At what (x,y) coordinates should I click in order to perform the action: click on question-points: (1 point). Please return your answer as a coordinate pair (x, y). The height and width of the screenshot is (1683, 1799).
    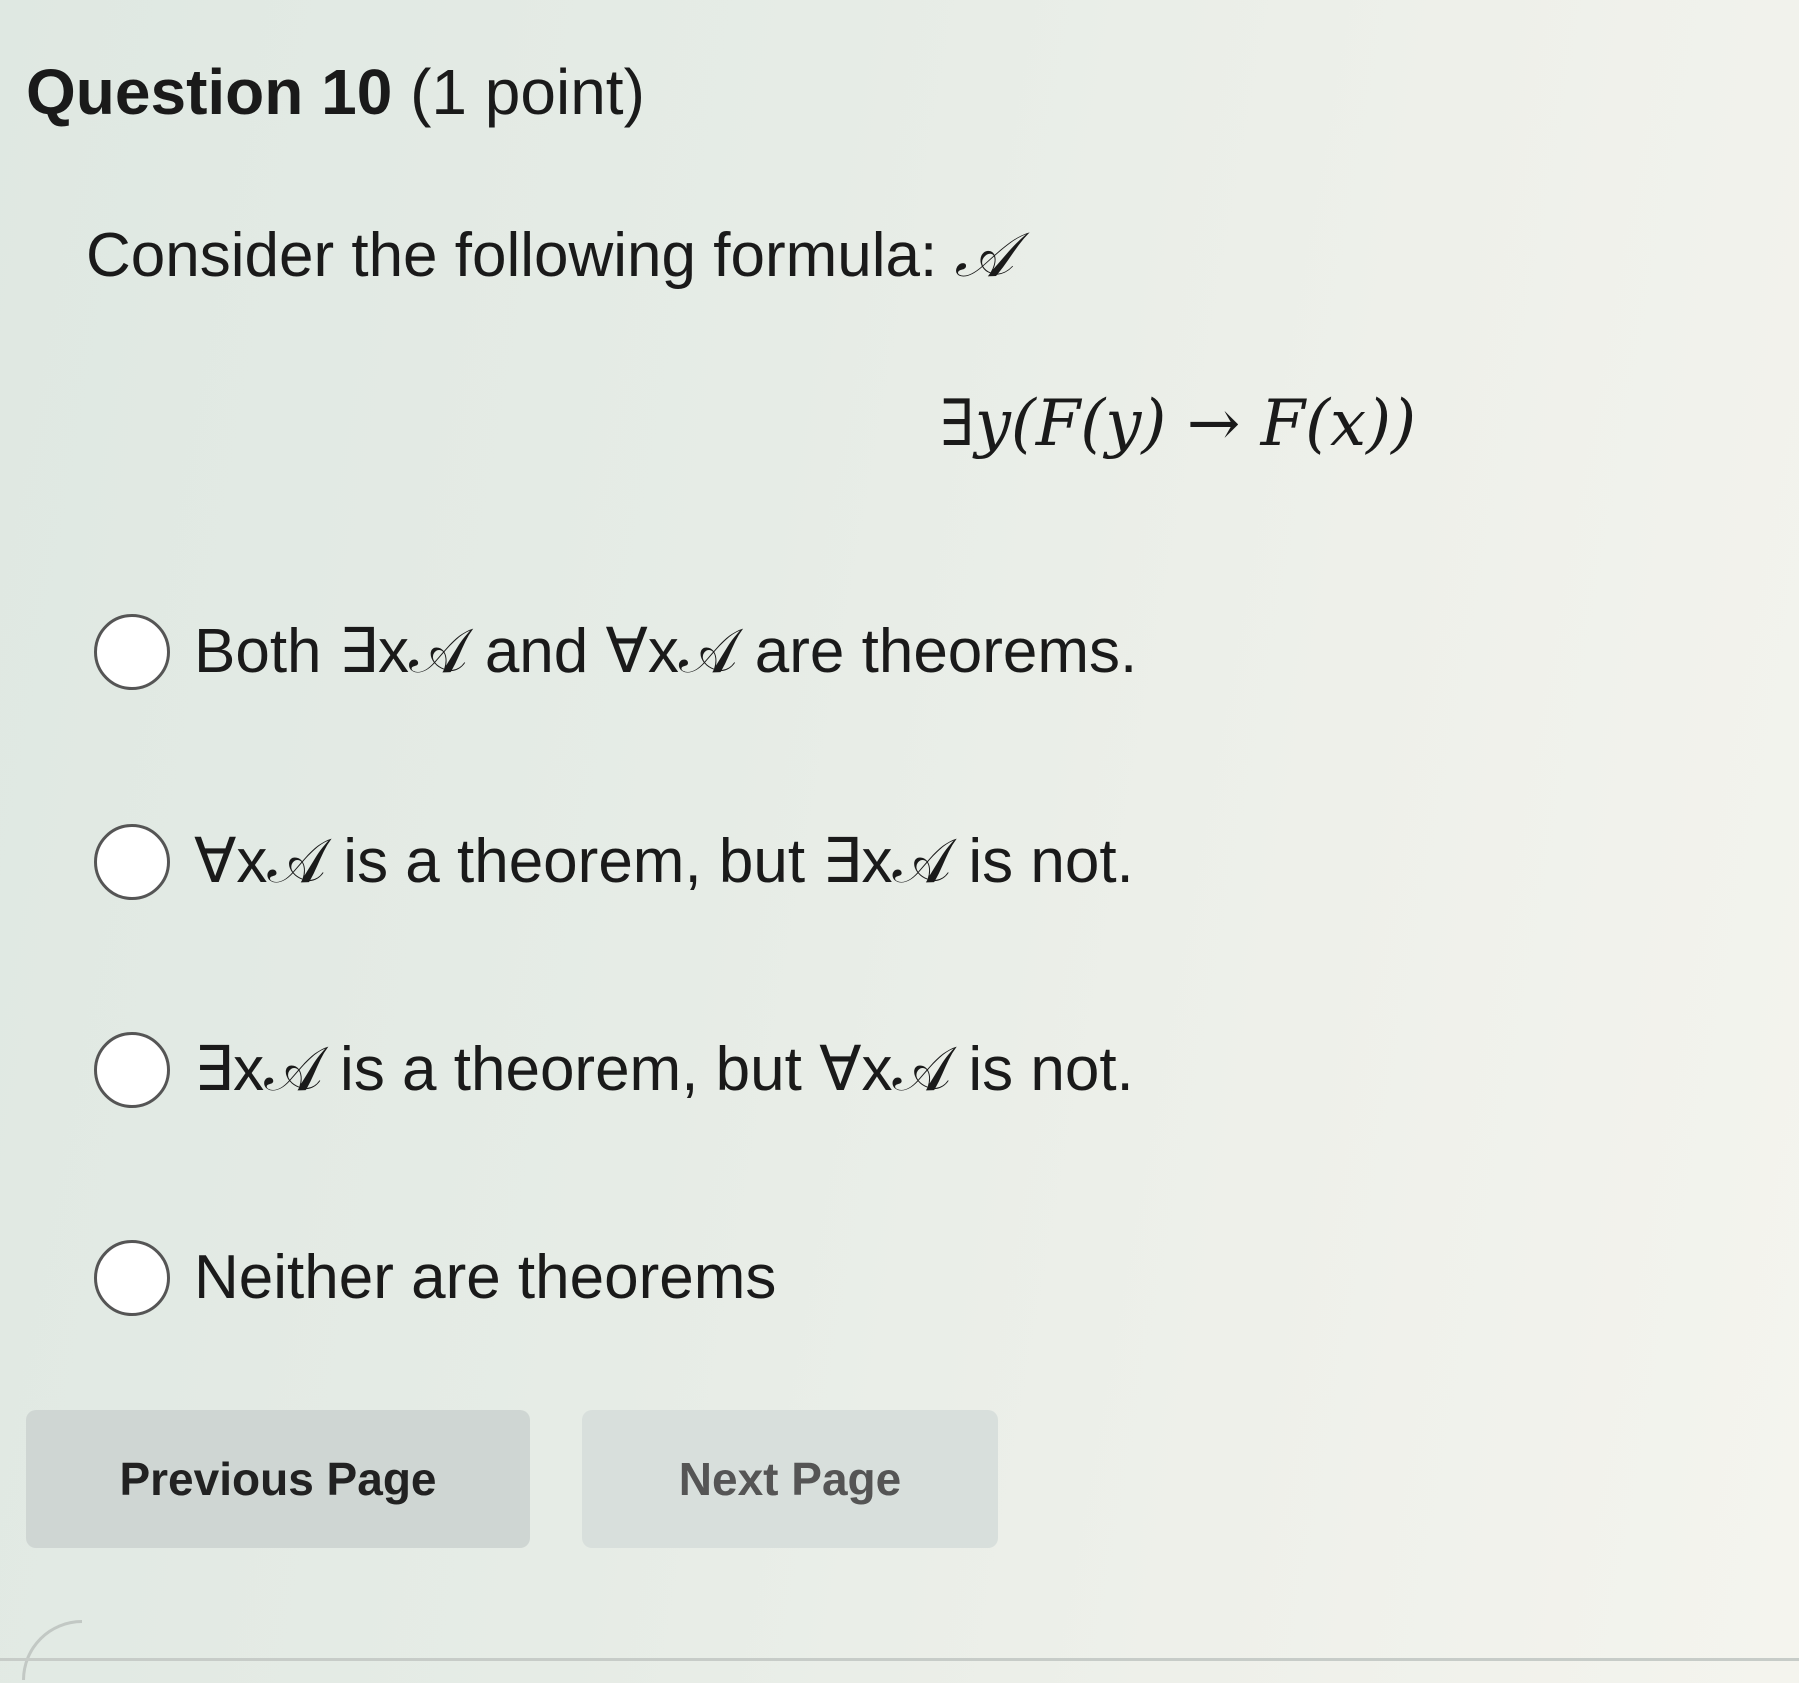
    Looking at the image, I should click on (527, 92).